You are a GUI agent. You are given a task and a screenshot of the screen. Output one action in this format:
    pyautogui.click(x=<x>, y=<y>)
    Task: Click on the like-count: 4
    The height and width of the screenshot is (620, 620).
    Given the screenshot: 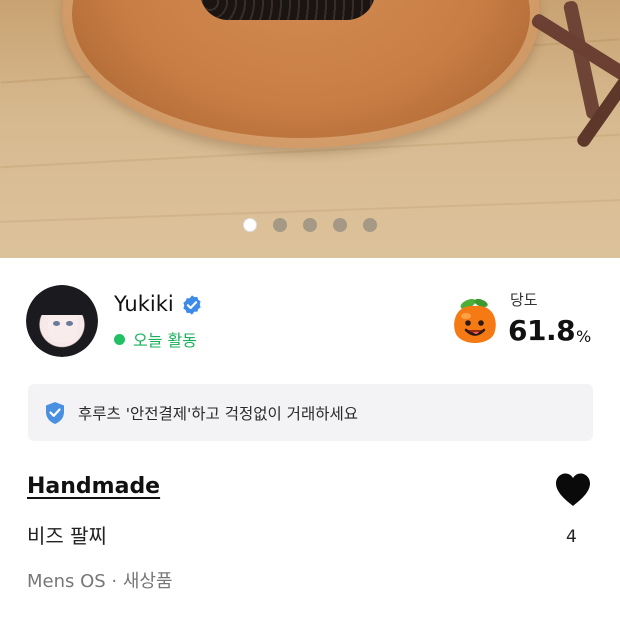 What is the action you would take?
    pyautogui.click(x=571, y=537)
    